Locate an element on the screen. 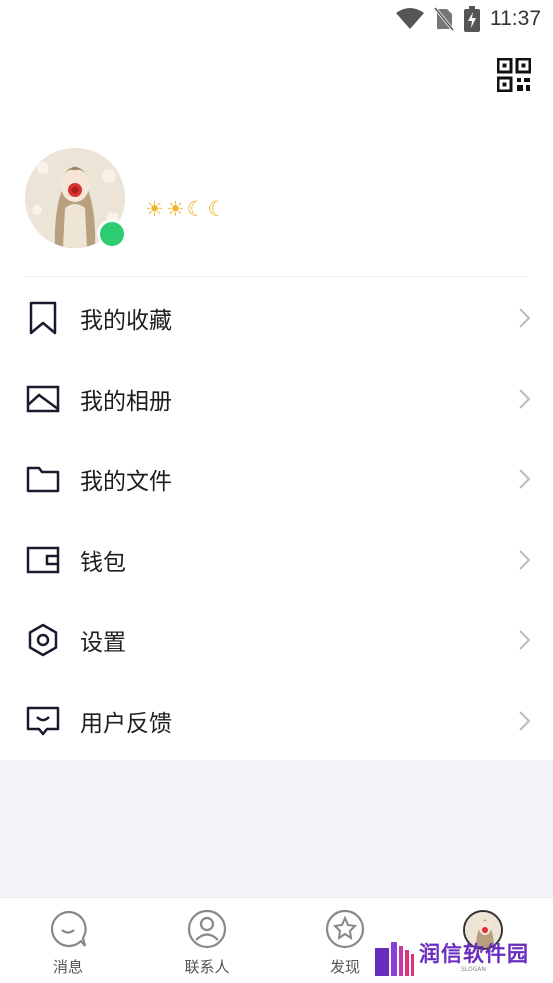  watermark-logo: 润信软件园 SLOGAN is located at coordinates (458, 958).